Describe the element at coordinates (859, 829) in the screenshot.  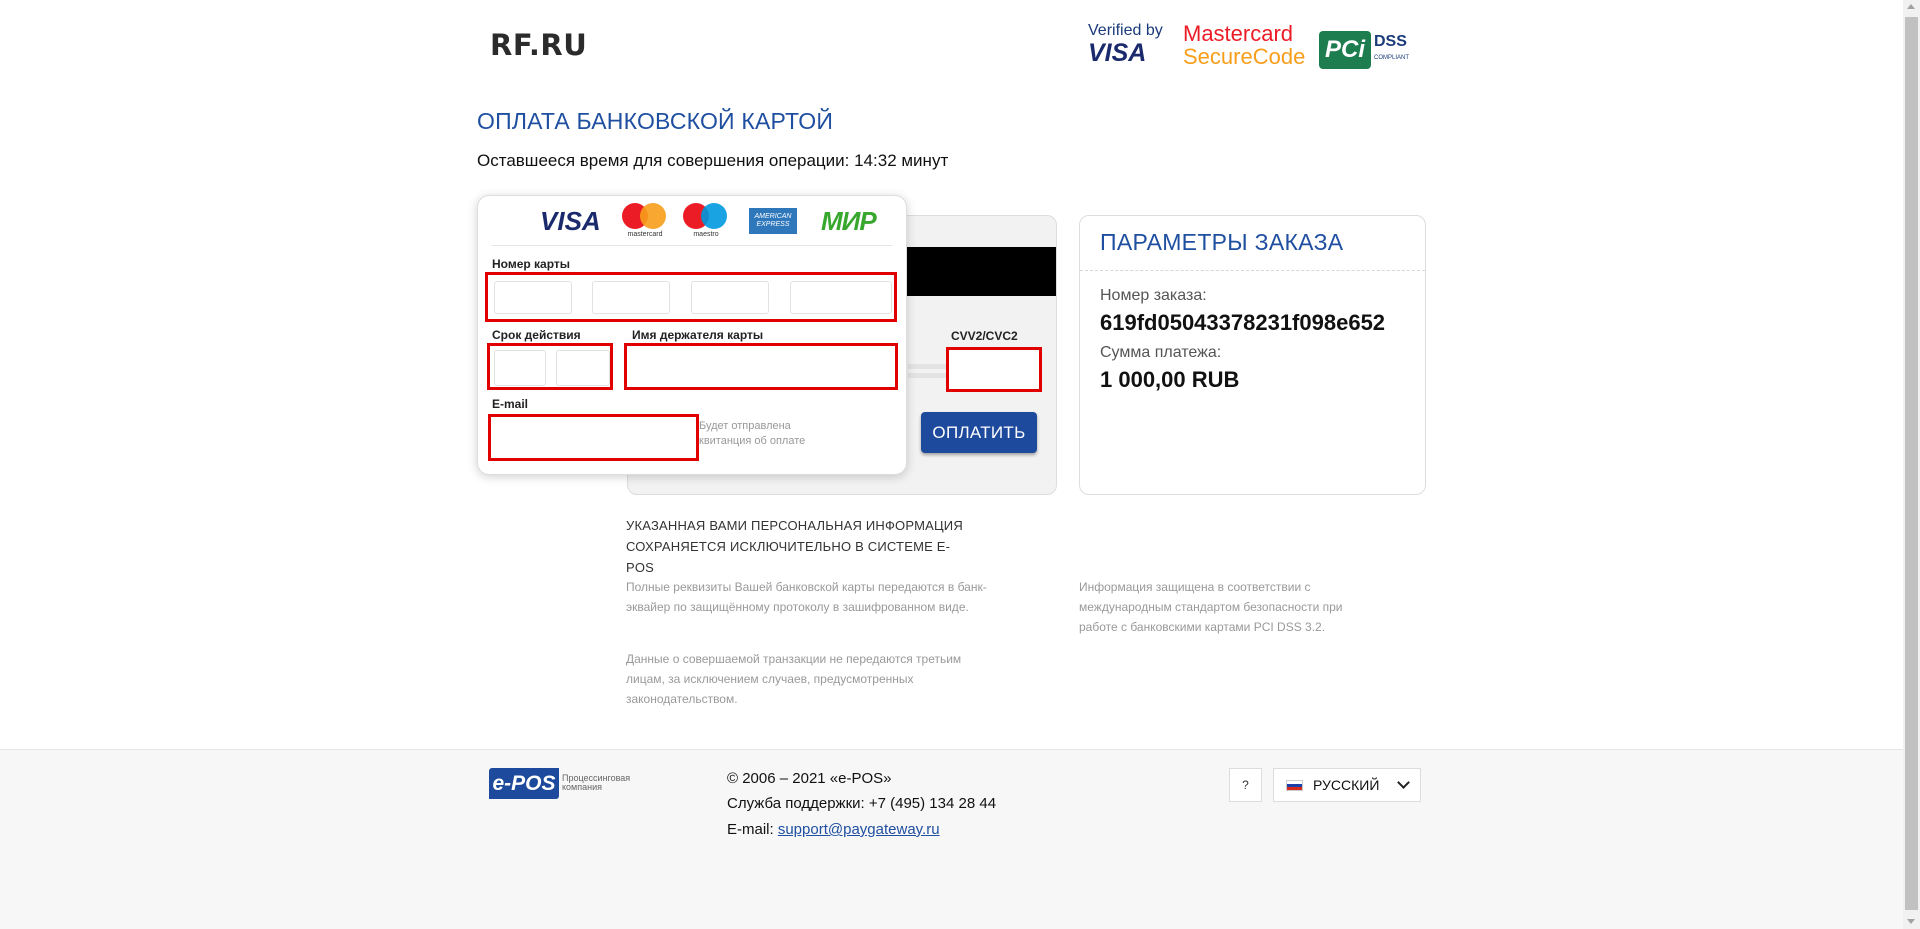
I see `support-email-link: support@paygateway.ru` at that location.